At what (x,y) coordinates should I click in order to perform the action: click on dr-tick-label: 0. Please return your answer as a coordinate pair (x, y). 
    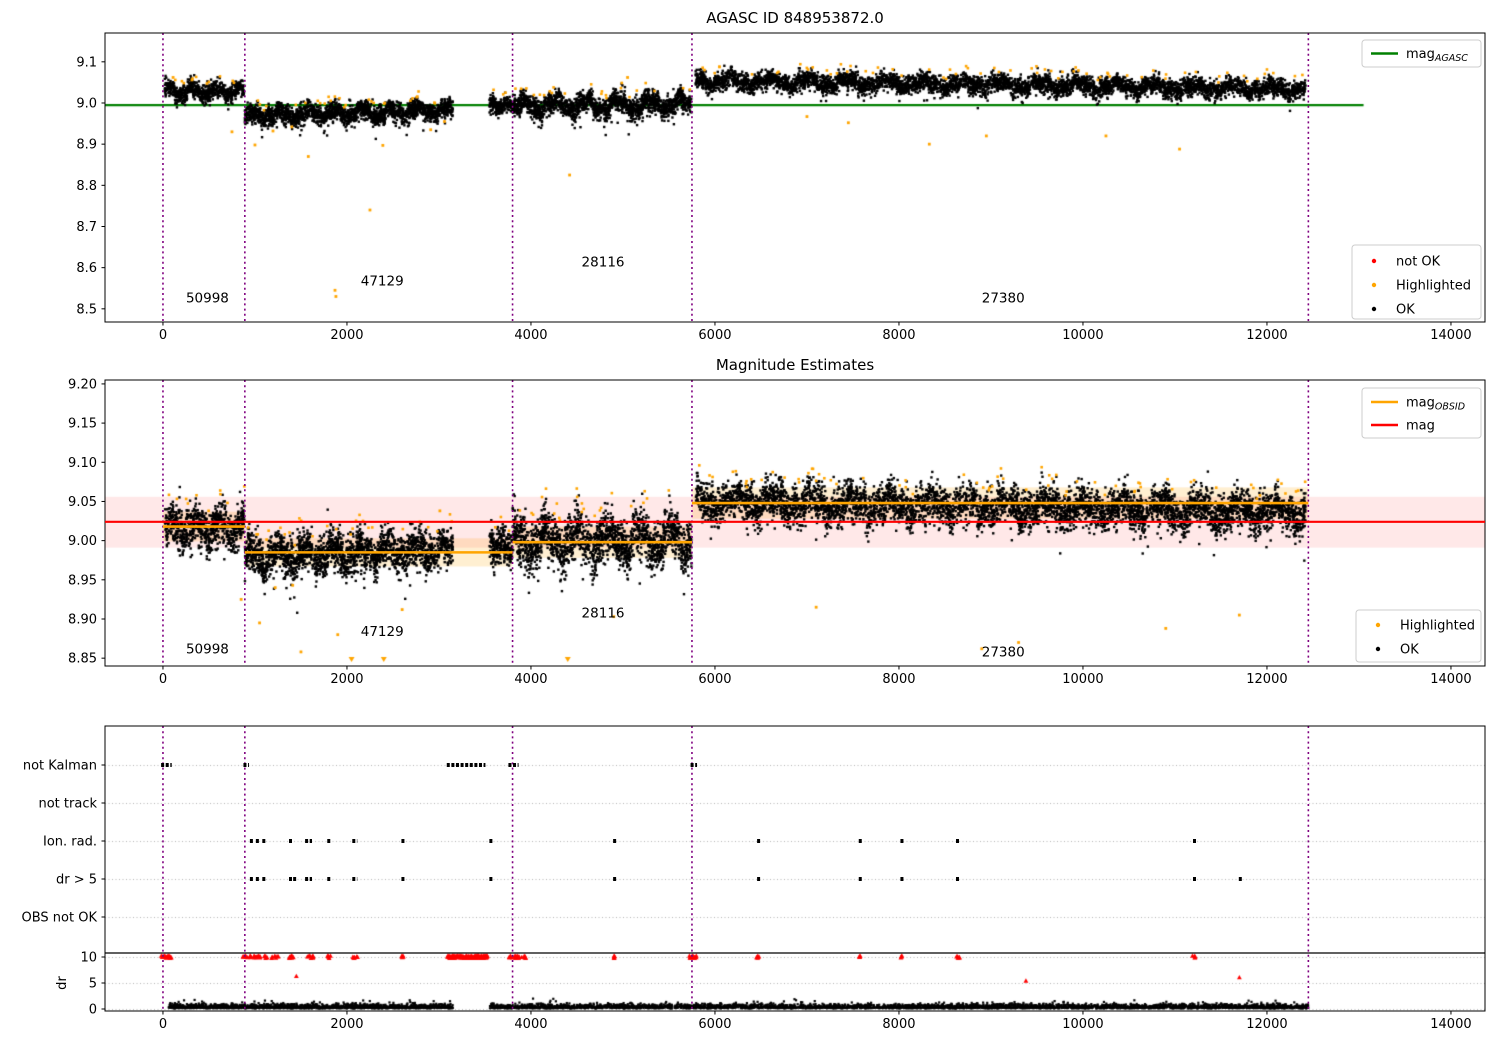
    Looking at the image, I should click on (93, 1010).